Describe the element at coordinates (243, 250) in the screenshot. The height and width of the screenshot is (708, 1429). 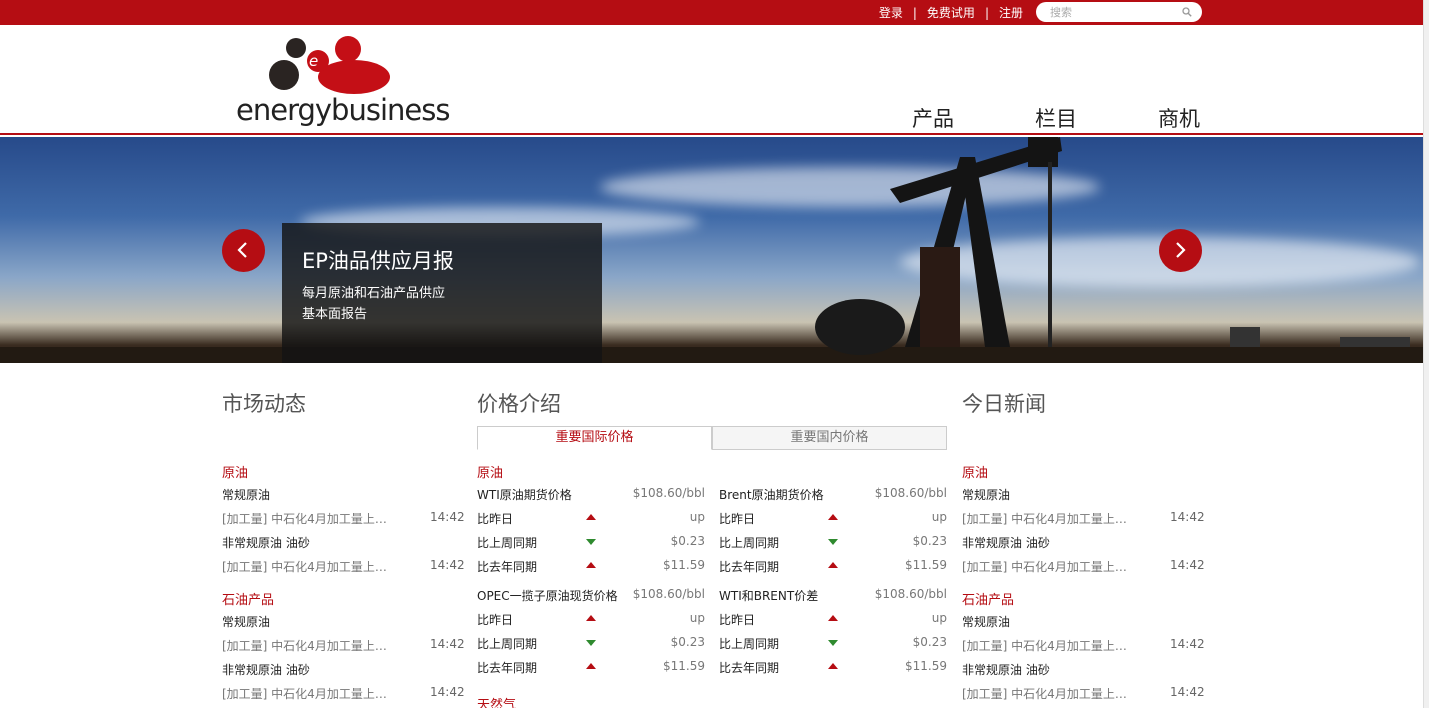
I see `carousel-prev-button` at that location.